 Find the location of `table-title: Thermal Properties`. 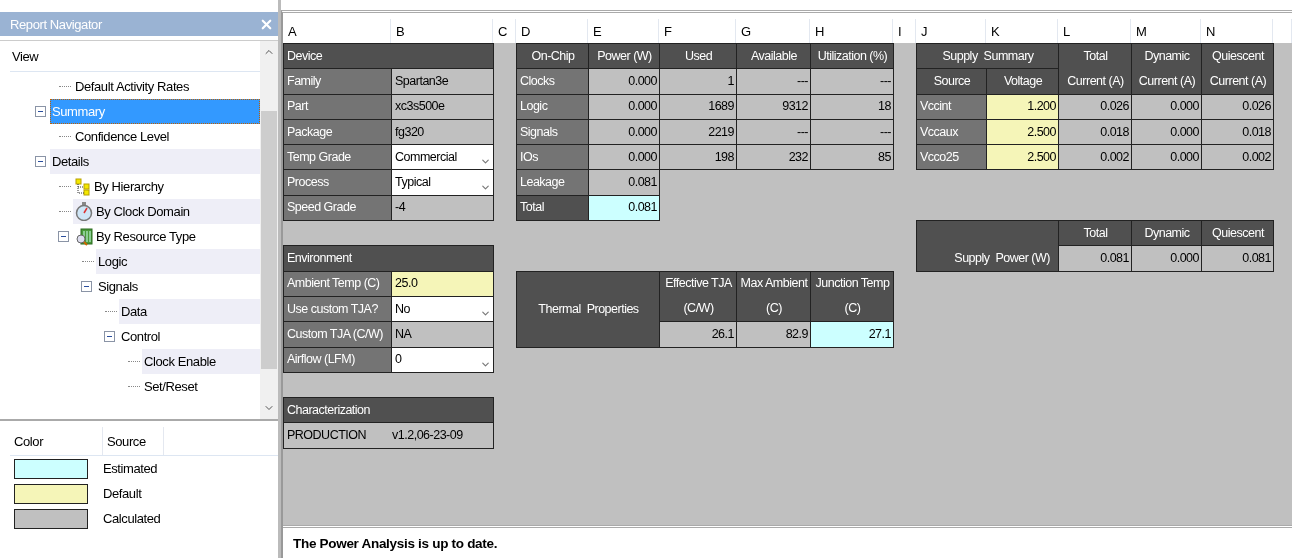

table-title: Thermal Properties is located at coordinates (588, 309).